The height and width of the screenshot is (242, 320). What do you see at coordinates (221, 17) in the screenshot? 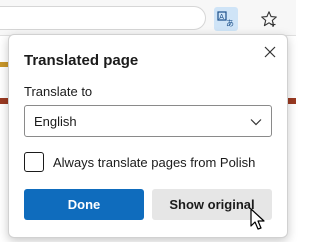
I see `svg-text: A` at bounding box center [221, 17].